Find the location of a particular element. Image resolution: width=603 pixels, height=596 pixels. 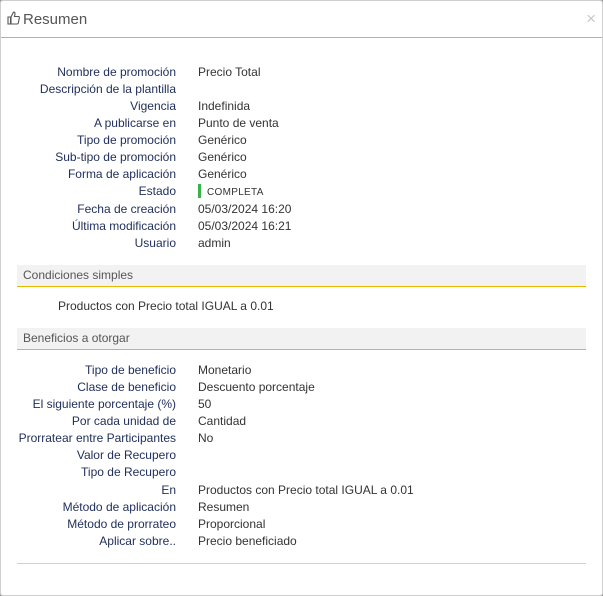

summary-value: Indefinida is located at coordinates (224, 106).